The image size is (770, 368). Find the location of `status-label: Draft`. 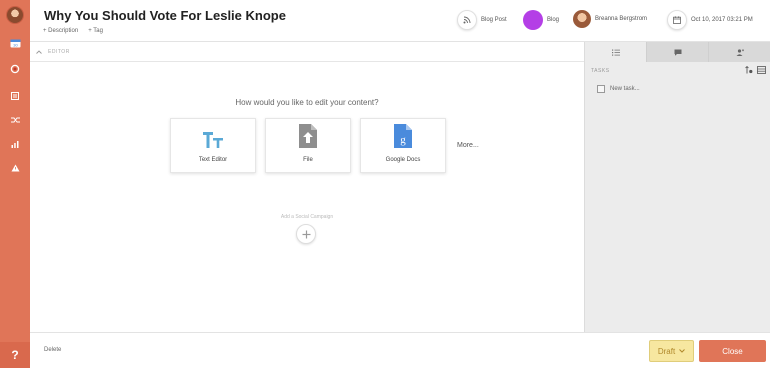

status-label: Draft is located at coordinates (666, 351).